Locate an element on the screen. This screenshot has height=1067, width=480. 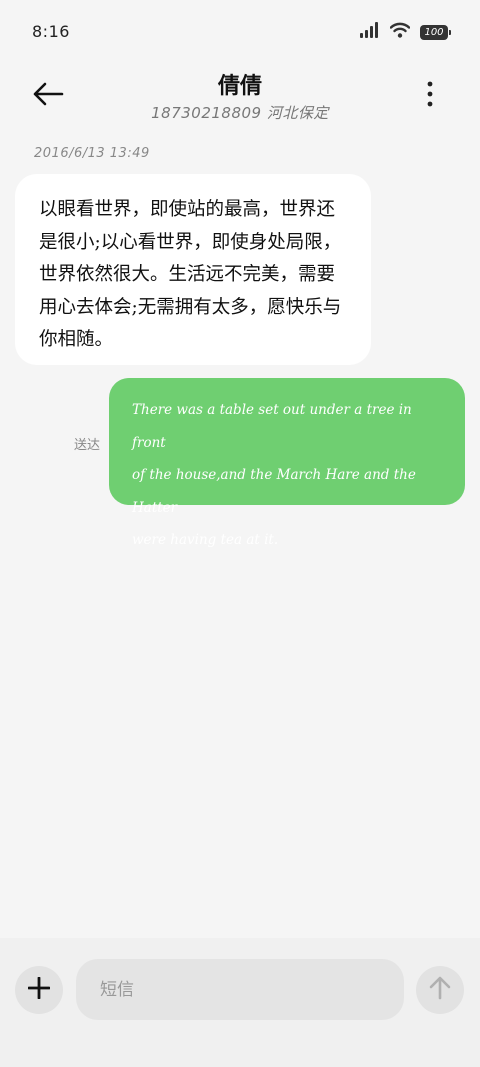
incoming-message-line: 是很小;以心看世界，即使身处局限， is located at coordinates (190, 242).